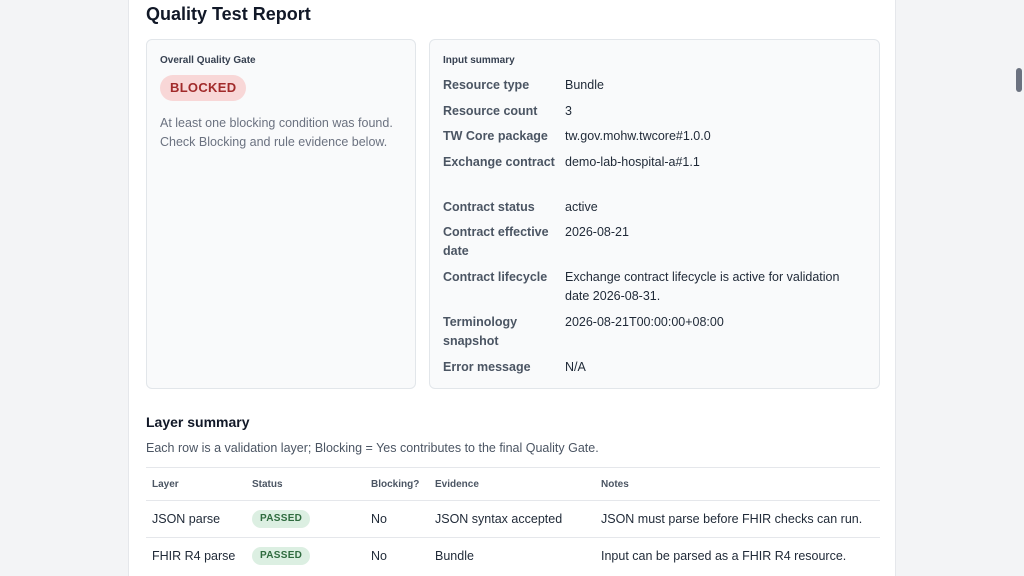 The height and width of the screenshot is (576, 1024). Describe the element at coordinates (1019, 80) in the screenshot. I see `scrollbar-thumb` at that location.